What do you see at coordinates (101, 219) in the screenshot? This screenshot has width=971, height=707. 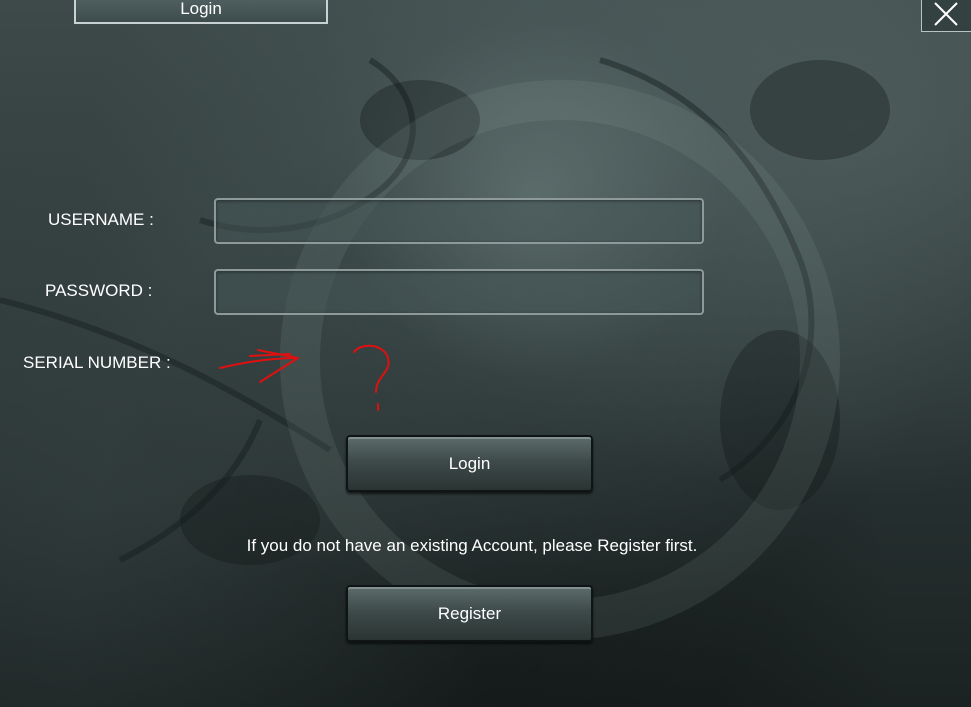 I see `username-label: USERNAME :` at bounding box center [101, 219].